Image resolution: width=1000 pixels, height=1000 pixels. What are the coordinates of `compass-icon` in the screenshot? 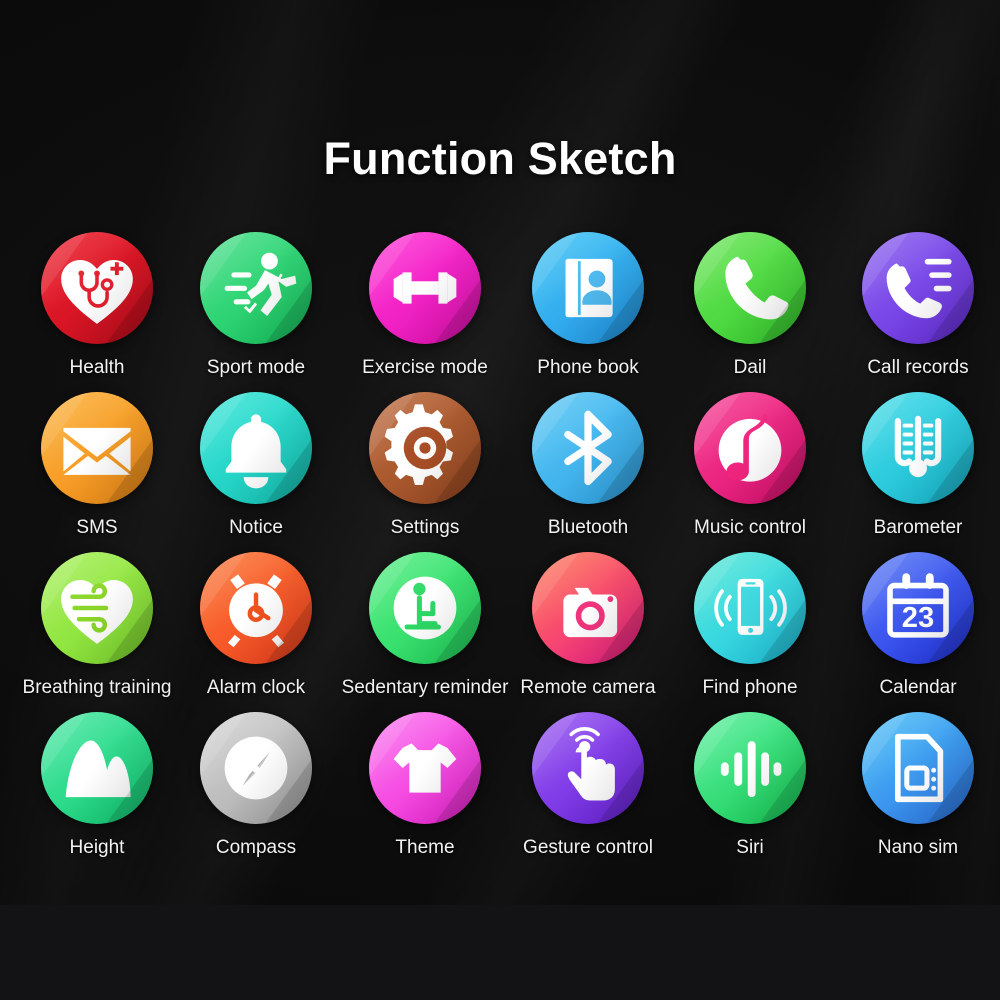 It's located at (256, 768).